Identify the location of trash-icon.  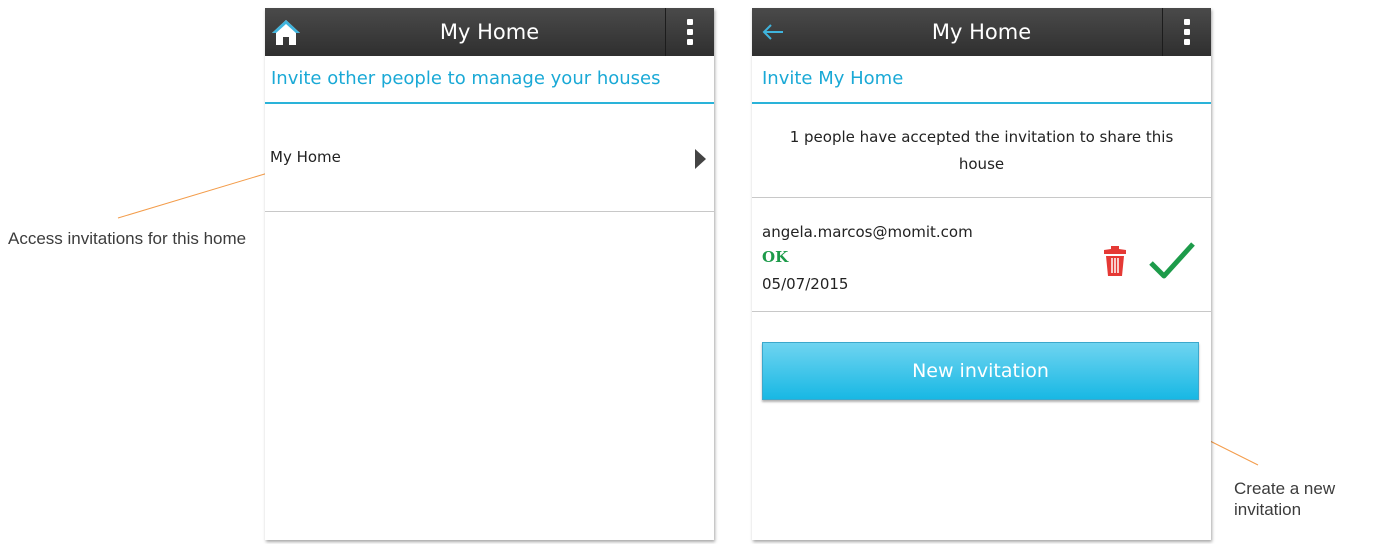
(1115, 260).